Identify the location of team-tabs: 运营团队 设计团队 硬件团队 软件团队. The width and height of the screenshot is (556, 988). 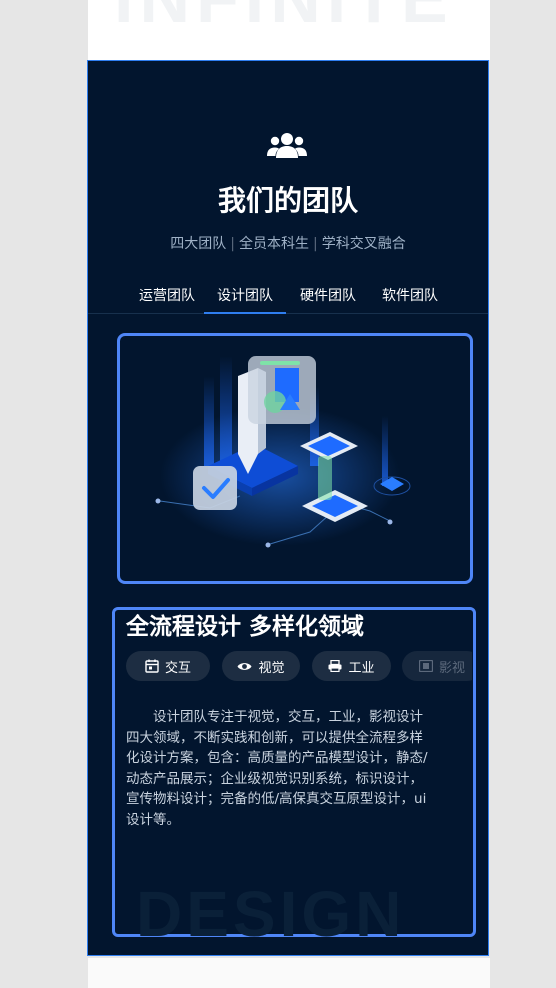
(288, 299).